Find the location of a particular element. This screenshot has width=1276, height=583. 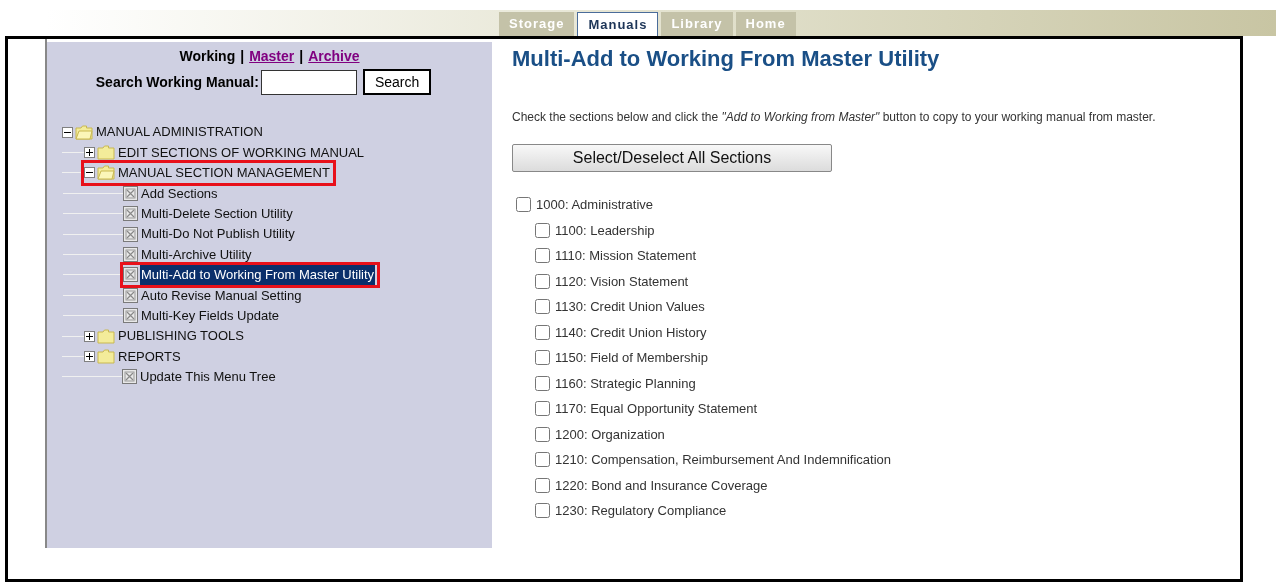

section-label: 1100: Leadership is located at coordinates (605, 230).